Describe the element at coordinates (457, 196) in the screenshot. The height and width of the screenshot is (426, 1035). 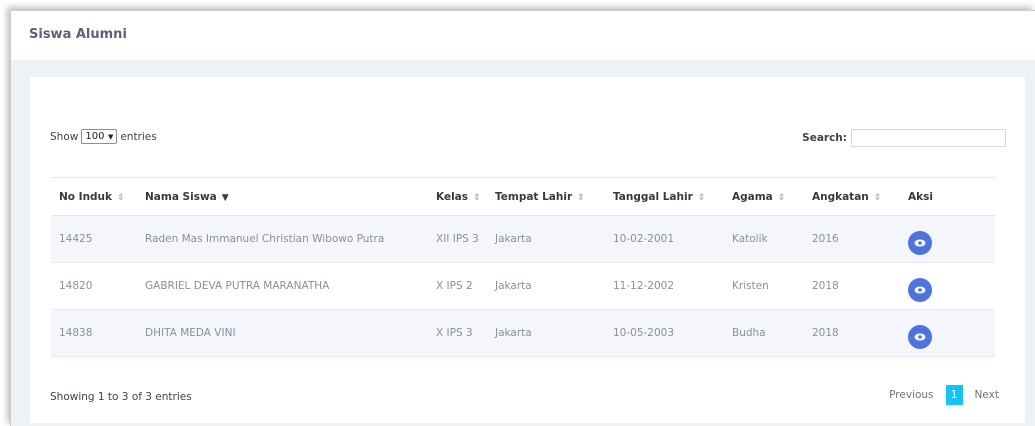
I see `column-header-kelas: Kelas ⇕` at that location.